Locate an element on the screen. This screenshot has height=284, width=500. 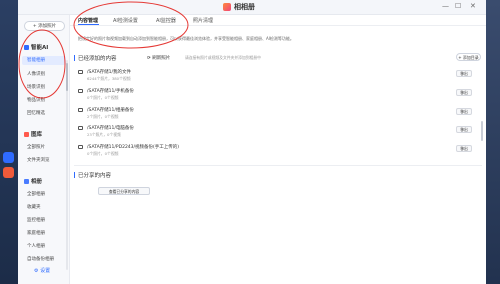
content-scrollbar is located at coordinates (482, 131).